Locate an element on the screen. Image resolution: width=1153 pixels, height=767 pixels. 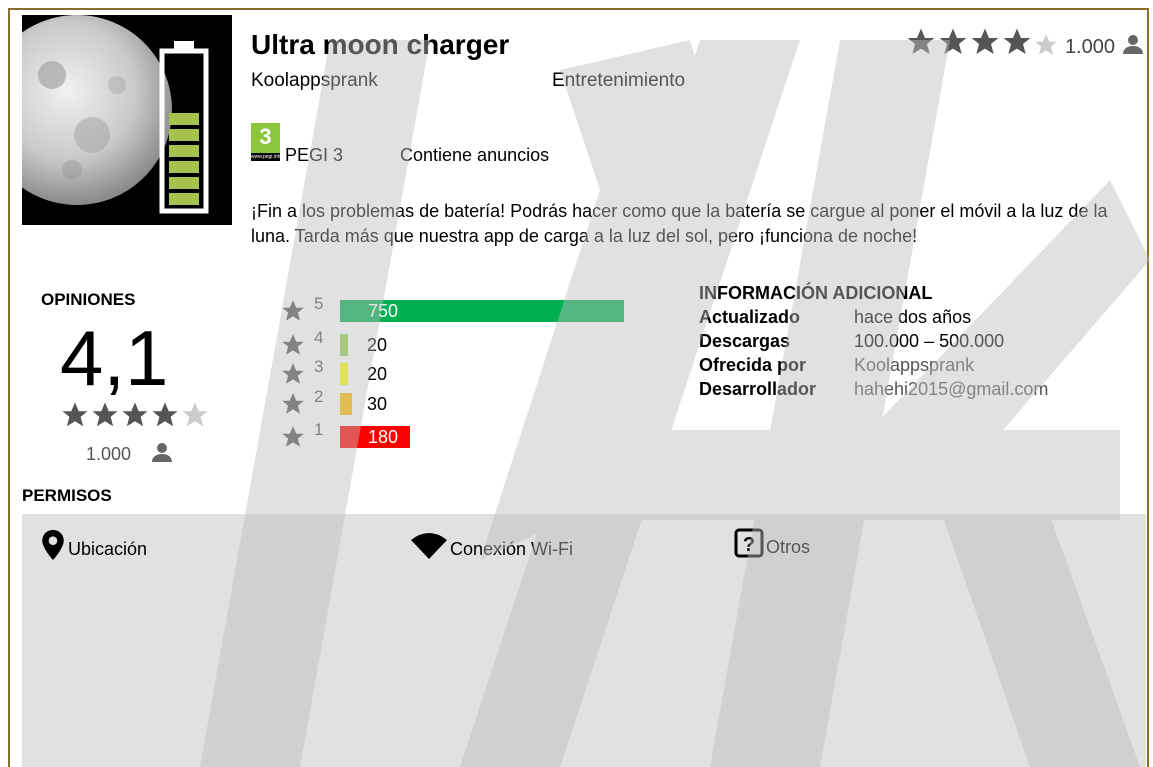
info-key: Desarrollador is located at coordinates (758, 389).